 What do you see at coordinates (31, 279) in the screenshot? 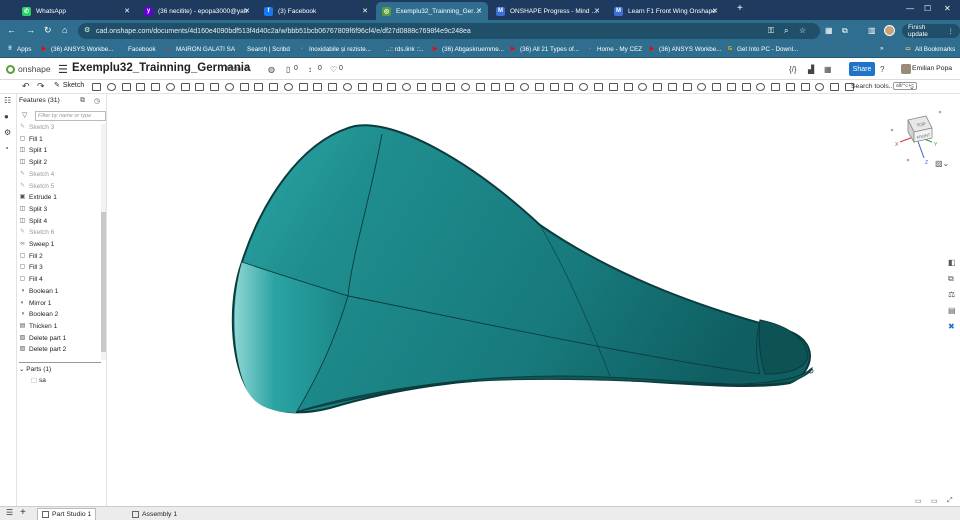
I see `feature-item: ▢ Fill 4` at bounding box center [31, 279].